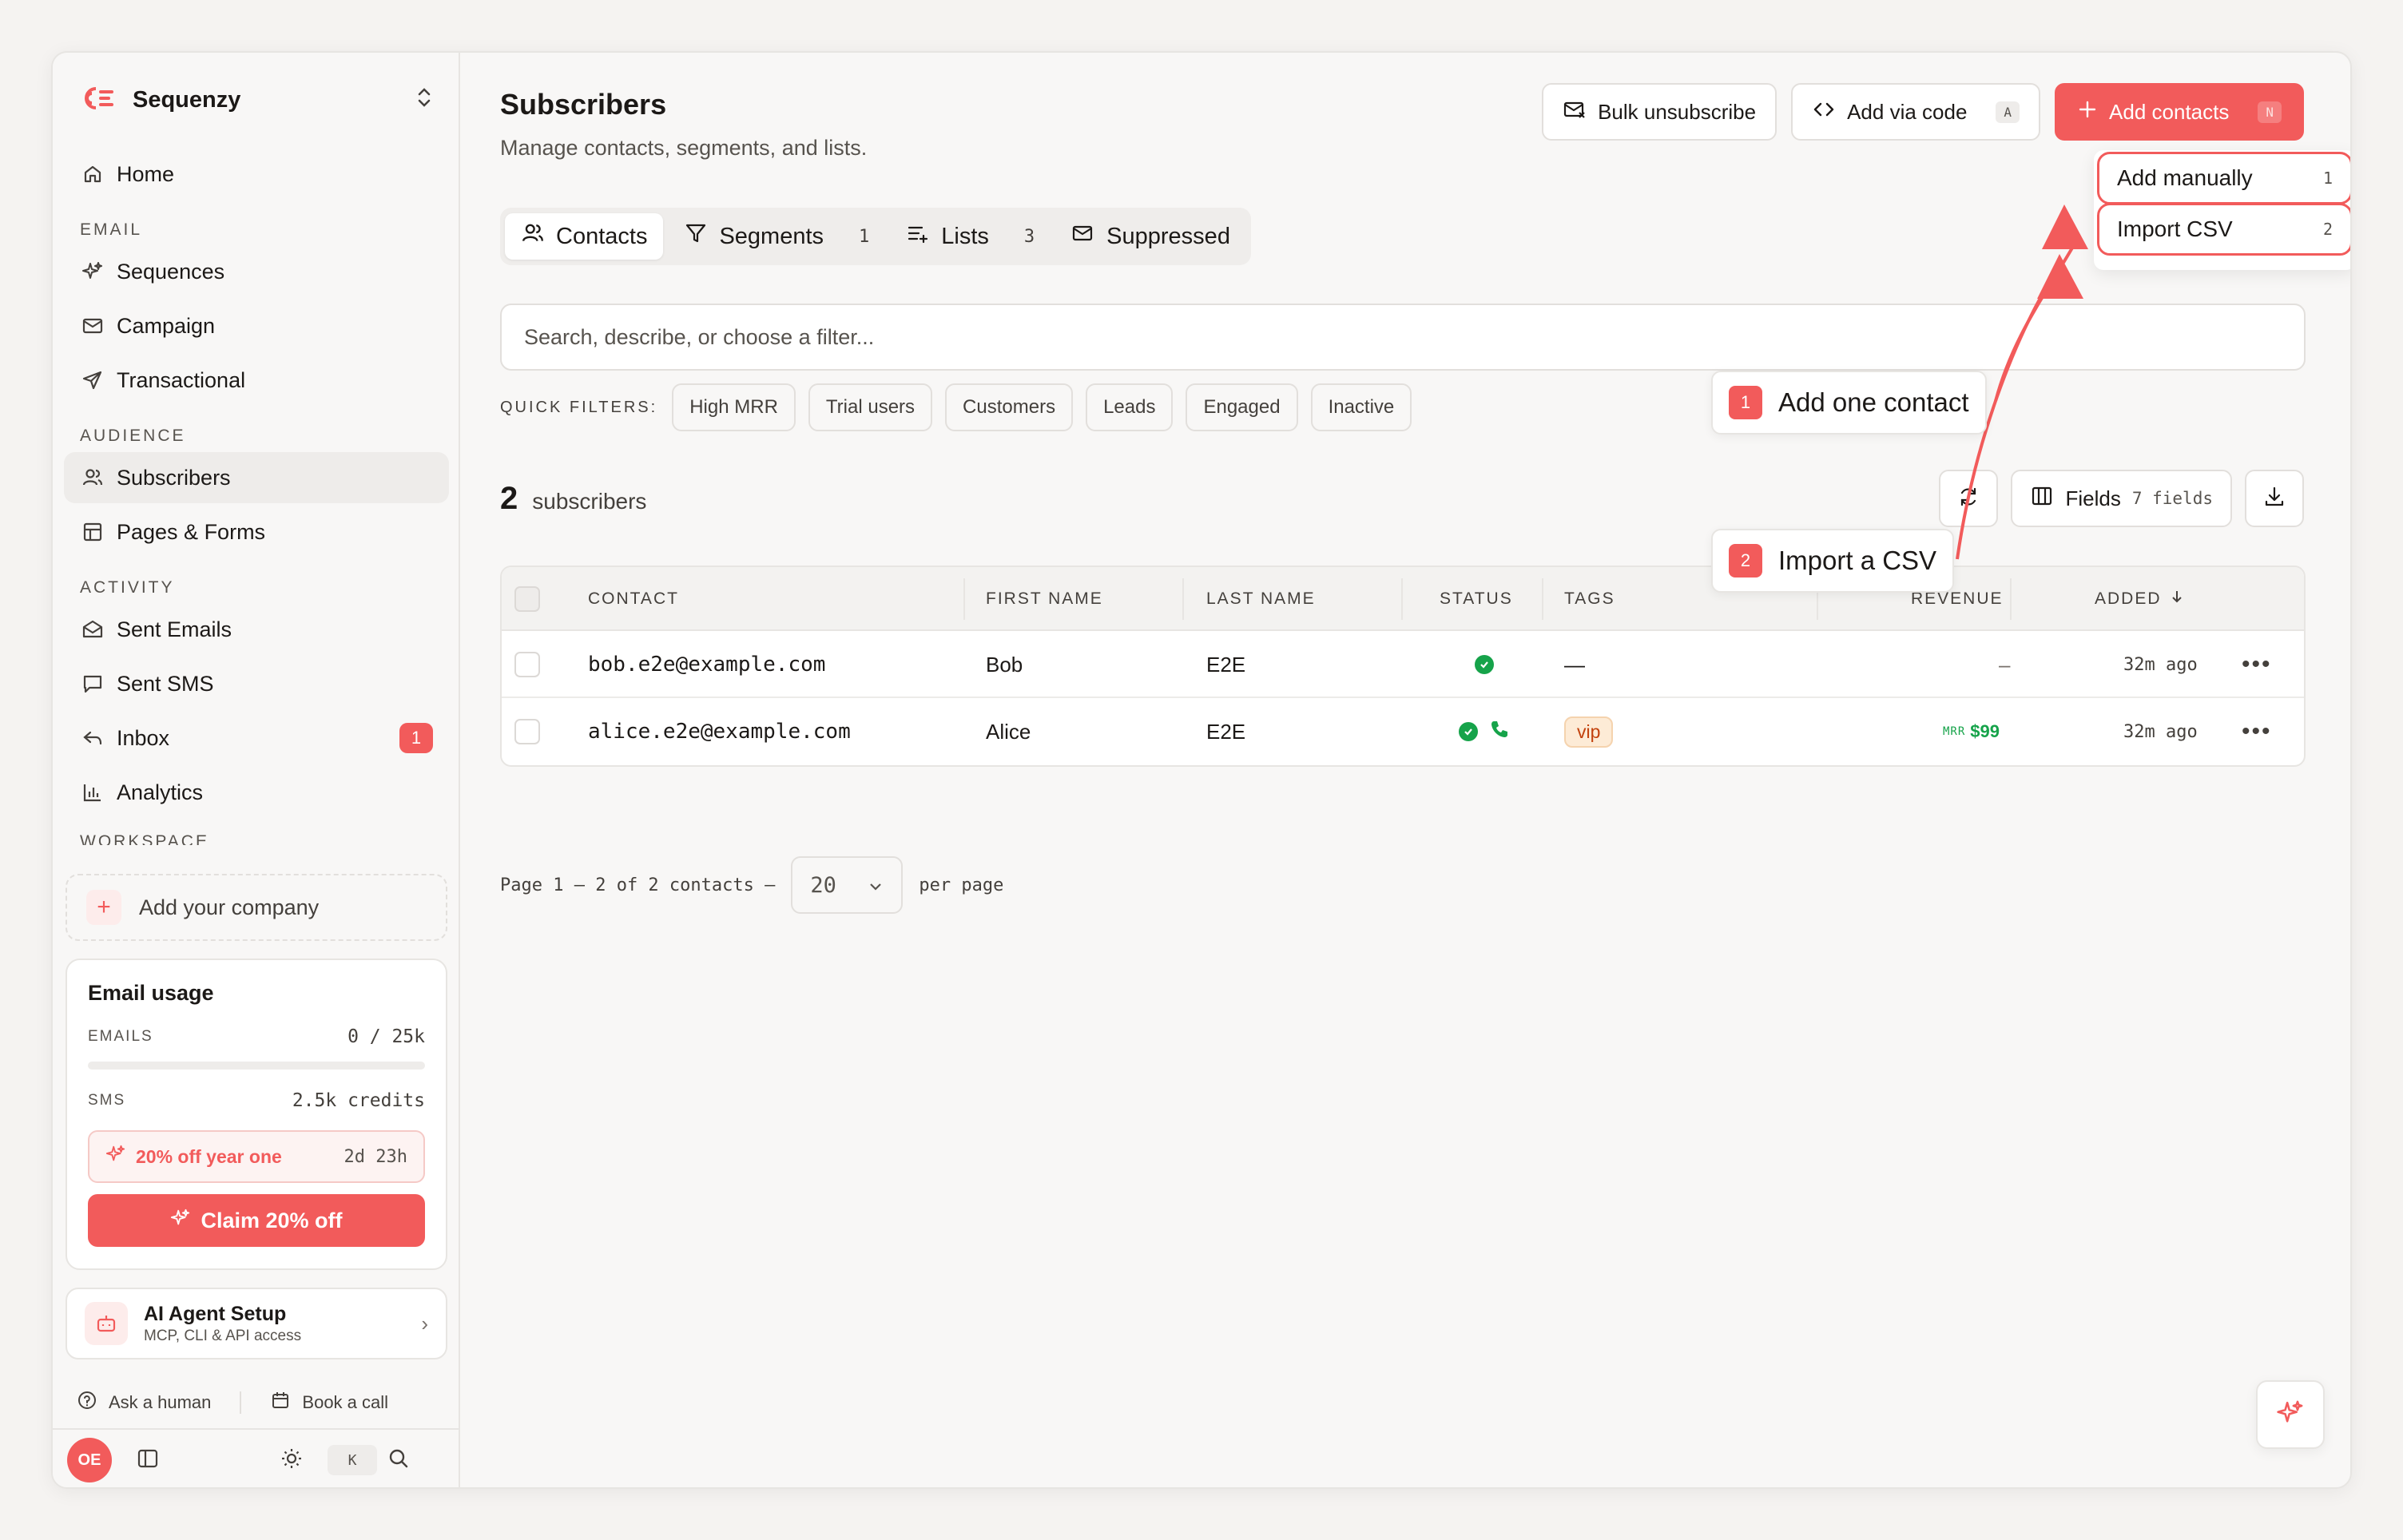 Image resolution: width=2403 pixels, height=1540 pixels. I want to click on tab-segments: Segments 1, so click(776, 237).